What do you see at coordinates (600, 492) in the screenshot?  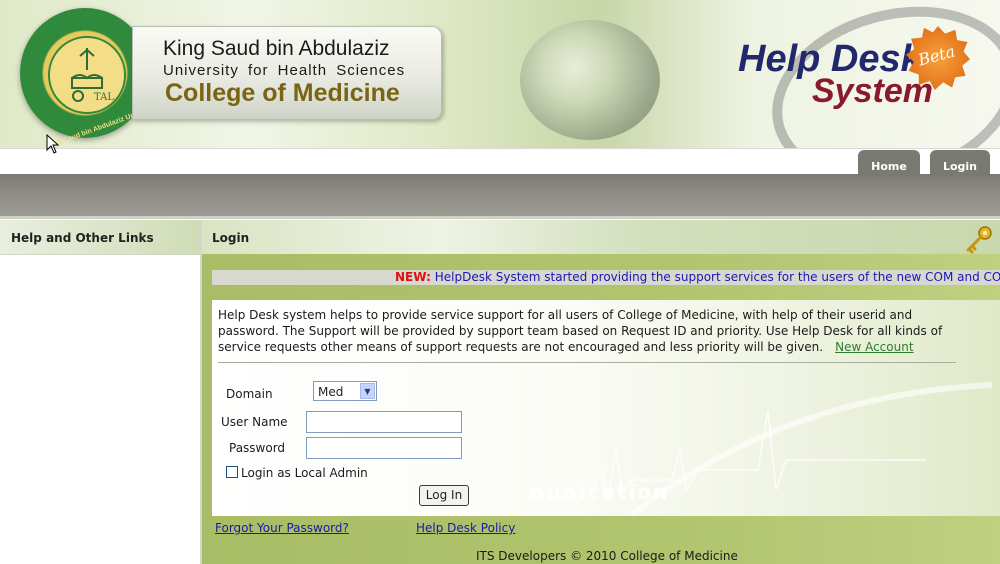 I see `background-watermark-text: nunication` at bounding box center [600, 492].